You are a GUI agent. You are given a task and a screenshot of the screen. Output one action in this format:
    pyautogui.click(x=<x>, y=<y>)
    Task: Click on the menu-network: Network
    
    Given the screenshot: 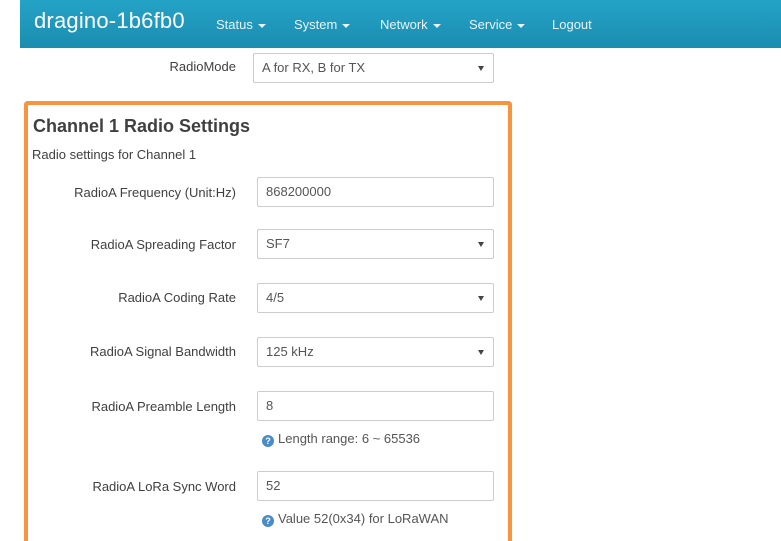 What is the action you would take?
    pyautogui.click(x=410, y=24)
    